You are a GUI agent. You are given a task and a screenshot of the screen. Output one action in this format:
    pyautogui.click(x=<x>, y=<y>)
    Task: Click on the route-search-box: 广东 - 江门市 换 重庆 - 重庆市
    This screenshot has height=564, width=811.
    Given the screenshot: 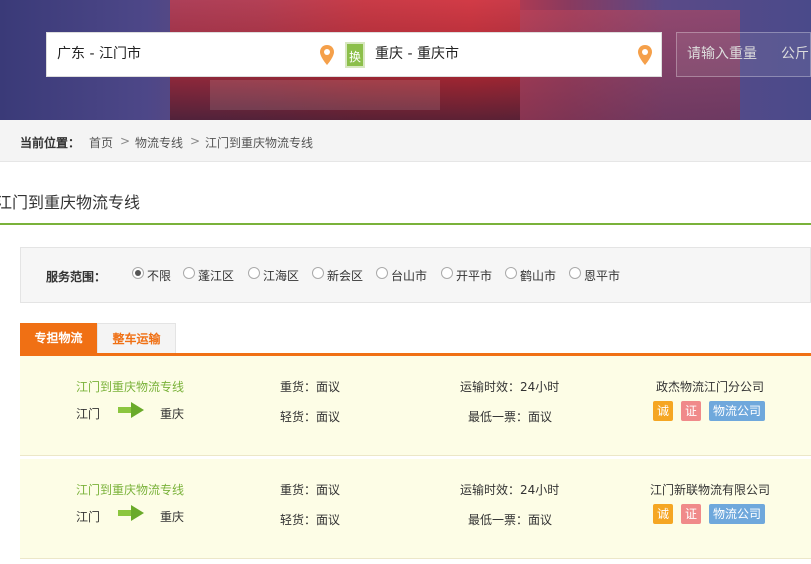 What is the action you would take?
    pyautogui.click(x=354, y=54)
    